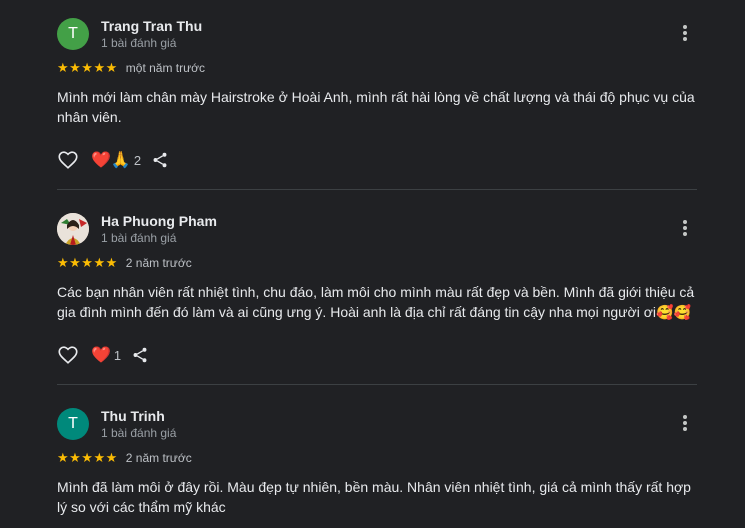  I want to click on avatar, so click(73, 229).